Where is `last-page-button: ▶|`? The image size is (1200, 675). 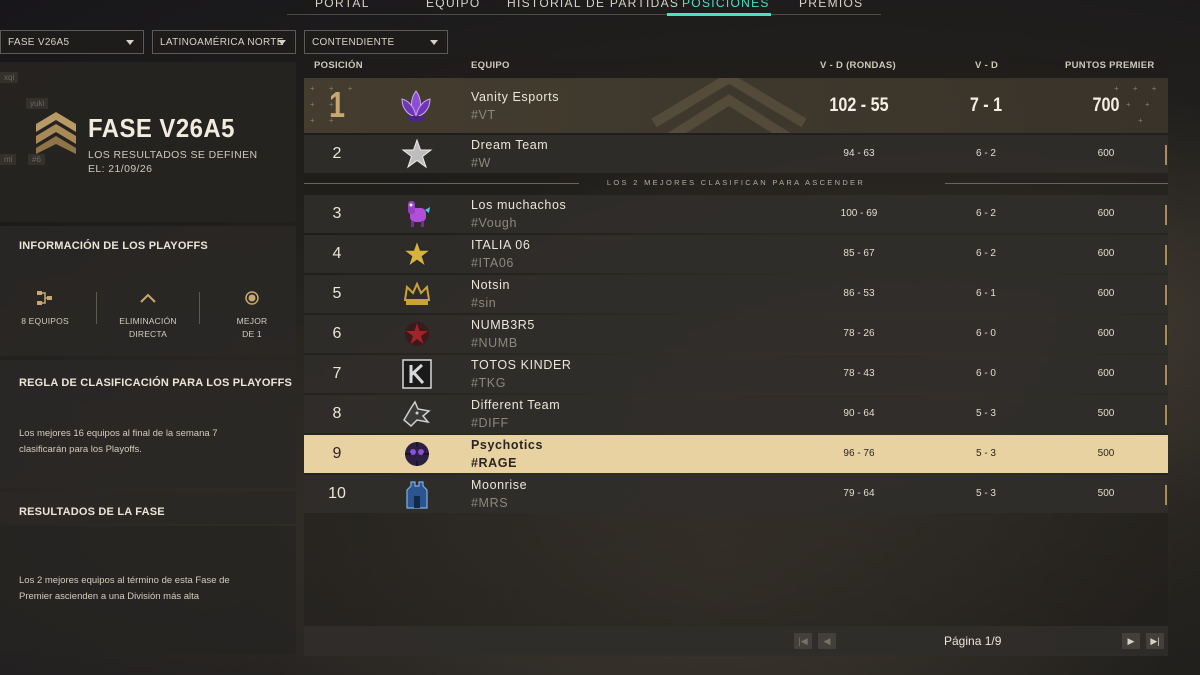 last-page-button: ▶| is located at coordinates (1155, 641).